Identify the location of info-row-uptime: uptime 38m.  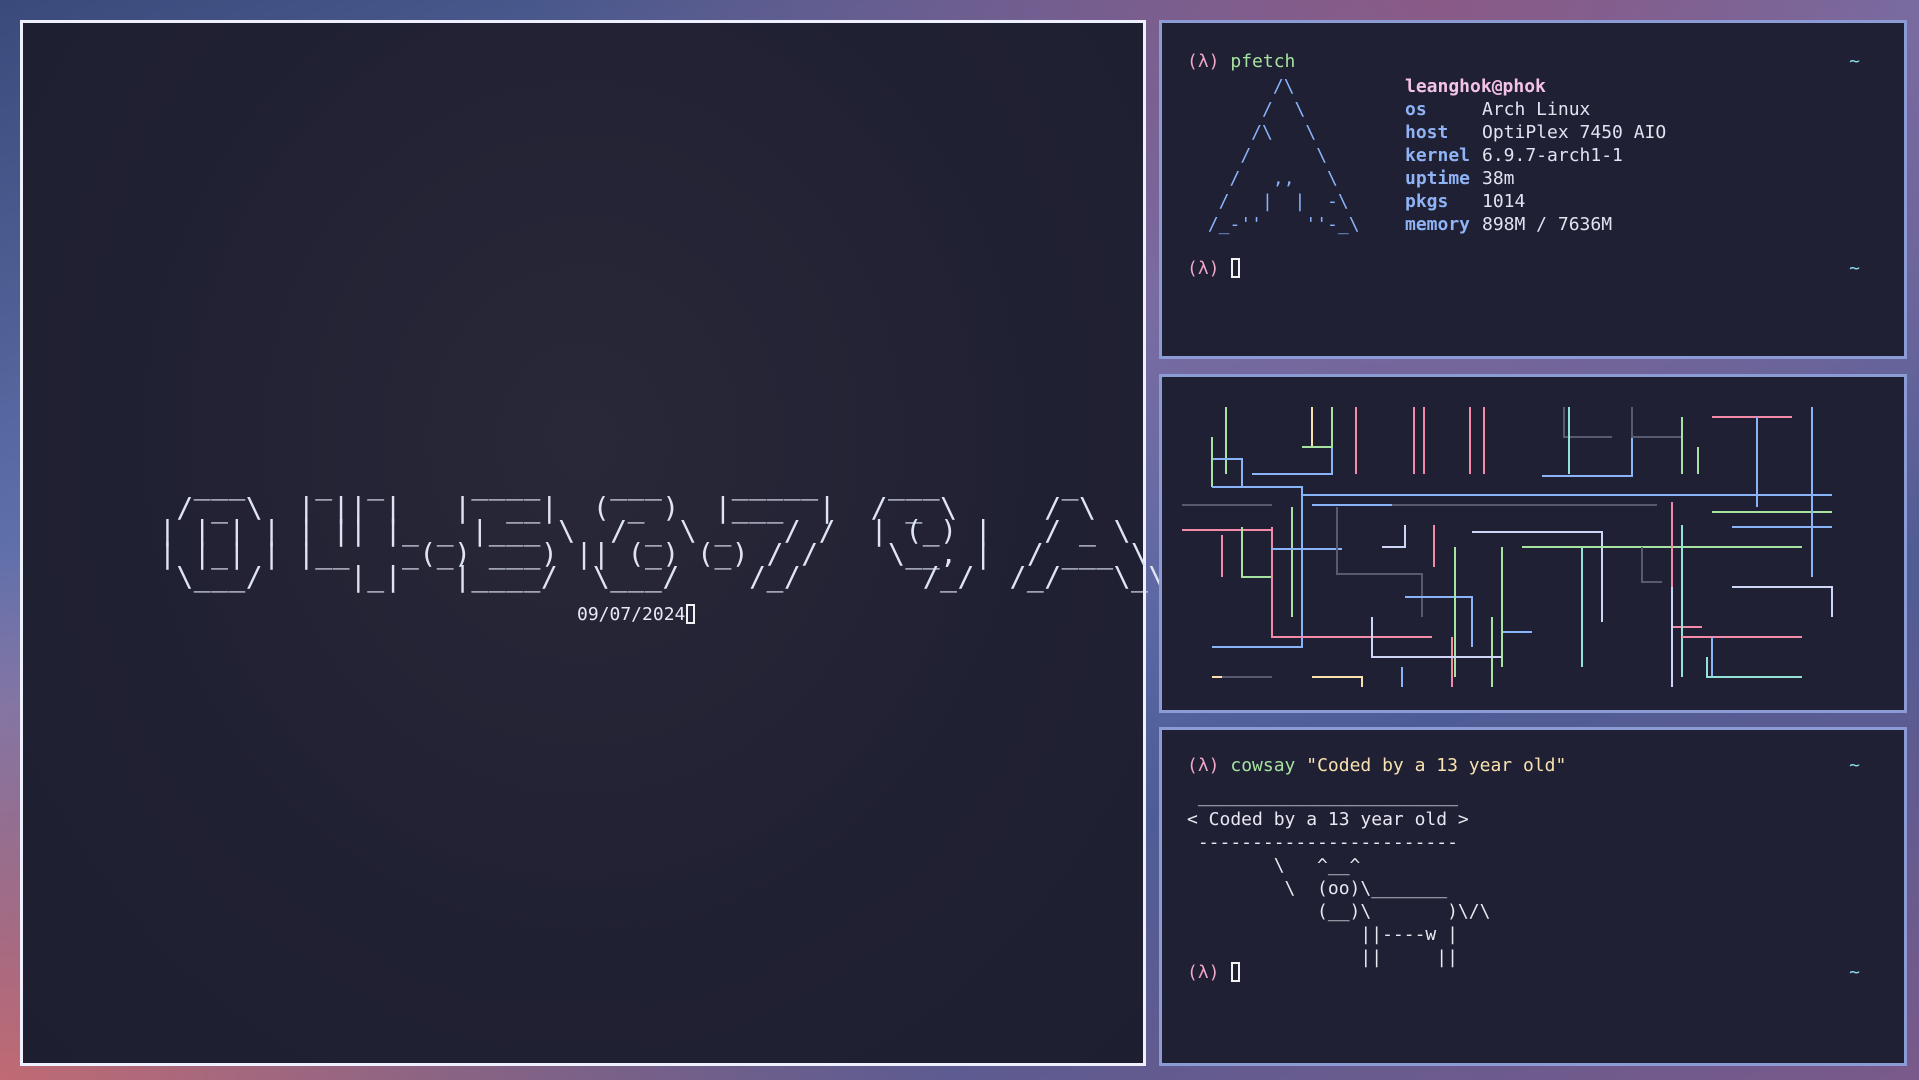
(1460, 178).